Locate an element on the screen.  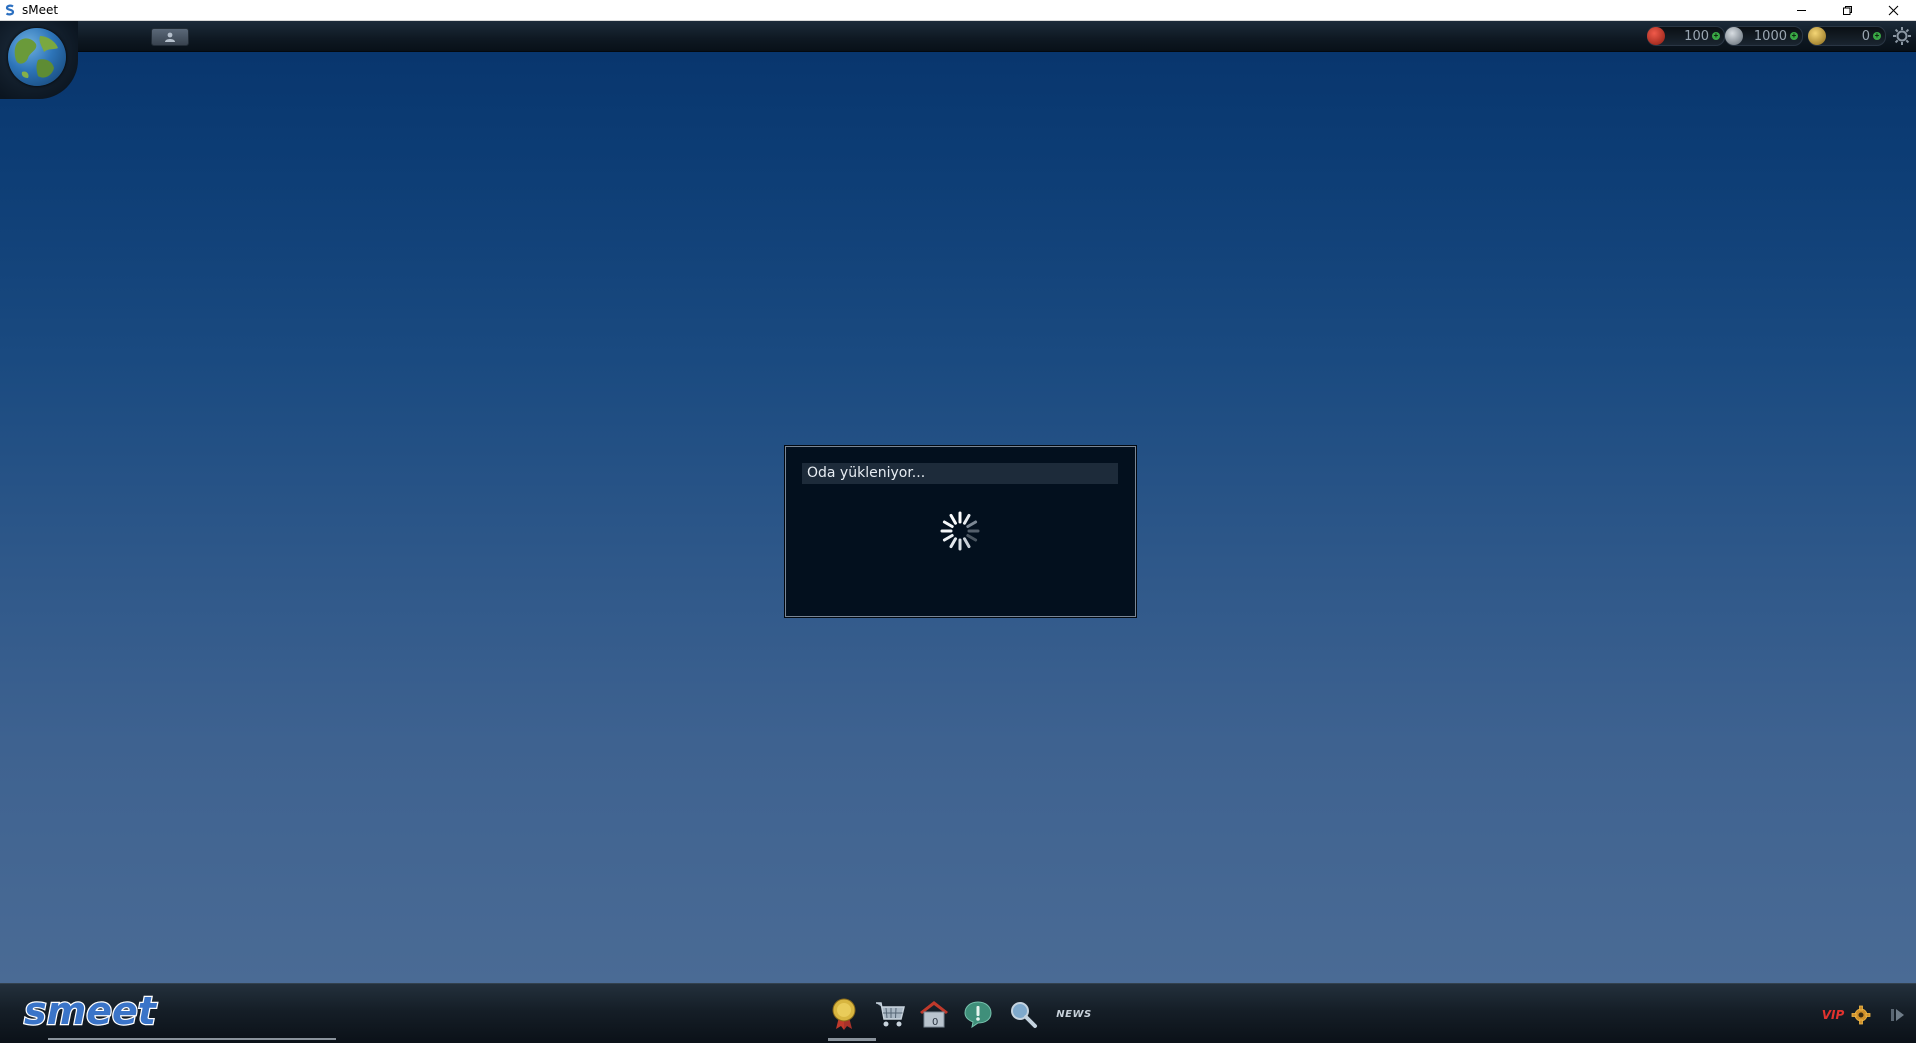
app-icon is located at coordinates (10, 10).